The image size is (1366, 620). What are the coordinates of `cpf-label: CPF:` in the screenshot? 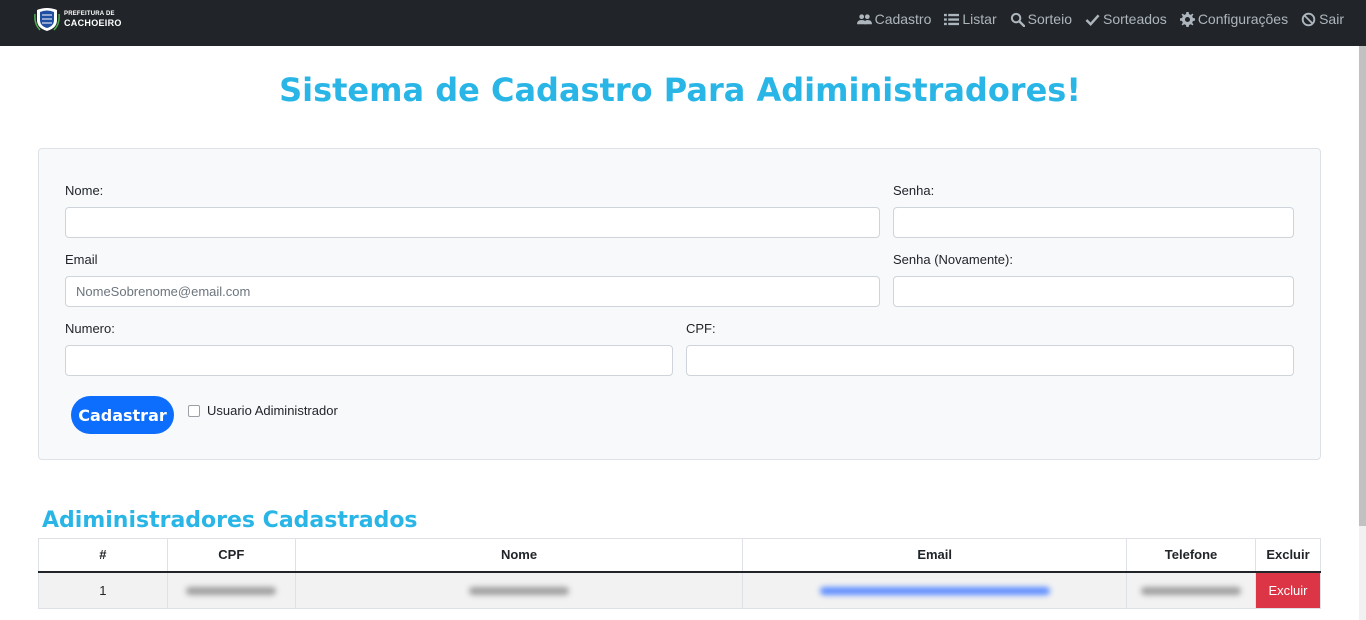 It's located at (701, 328).